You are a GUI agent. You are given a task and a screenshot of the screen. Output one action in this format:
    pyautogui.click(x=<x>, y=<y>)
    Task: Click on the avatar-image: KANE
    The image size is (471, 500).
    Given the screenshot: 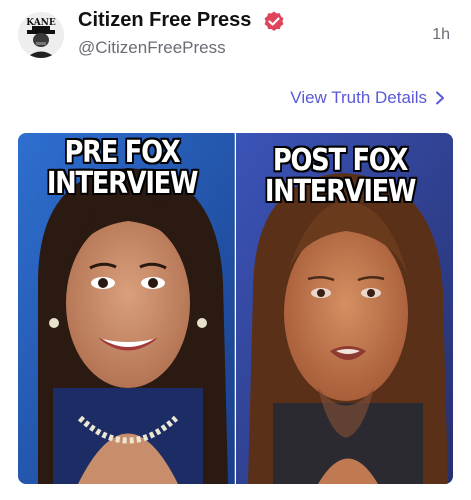 What is the action you would take?
    pyautogui.click(x=41, y=35)
    